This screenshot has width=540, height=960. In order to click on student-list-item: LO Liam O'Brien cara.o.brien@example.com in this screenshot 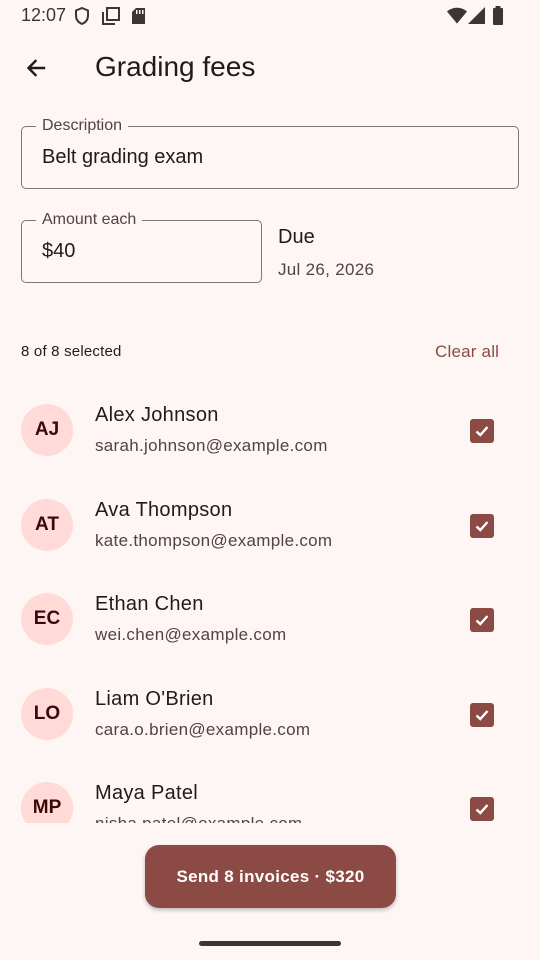, I will do `click(270, 713)`.